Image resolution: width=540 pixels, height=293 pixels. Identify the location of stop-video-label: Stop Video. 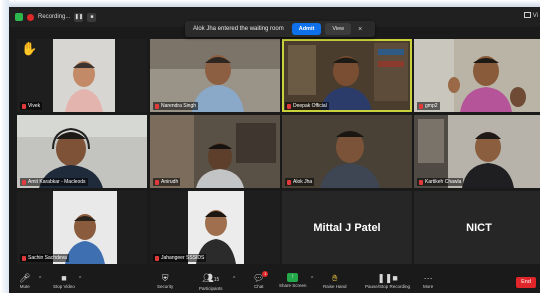
(64, 286).